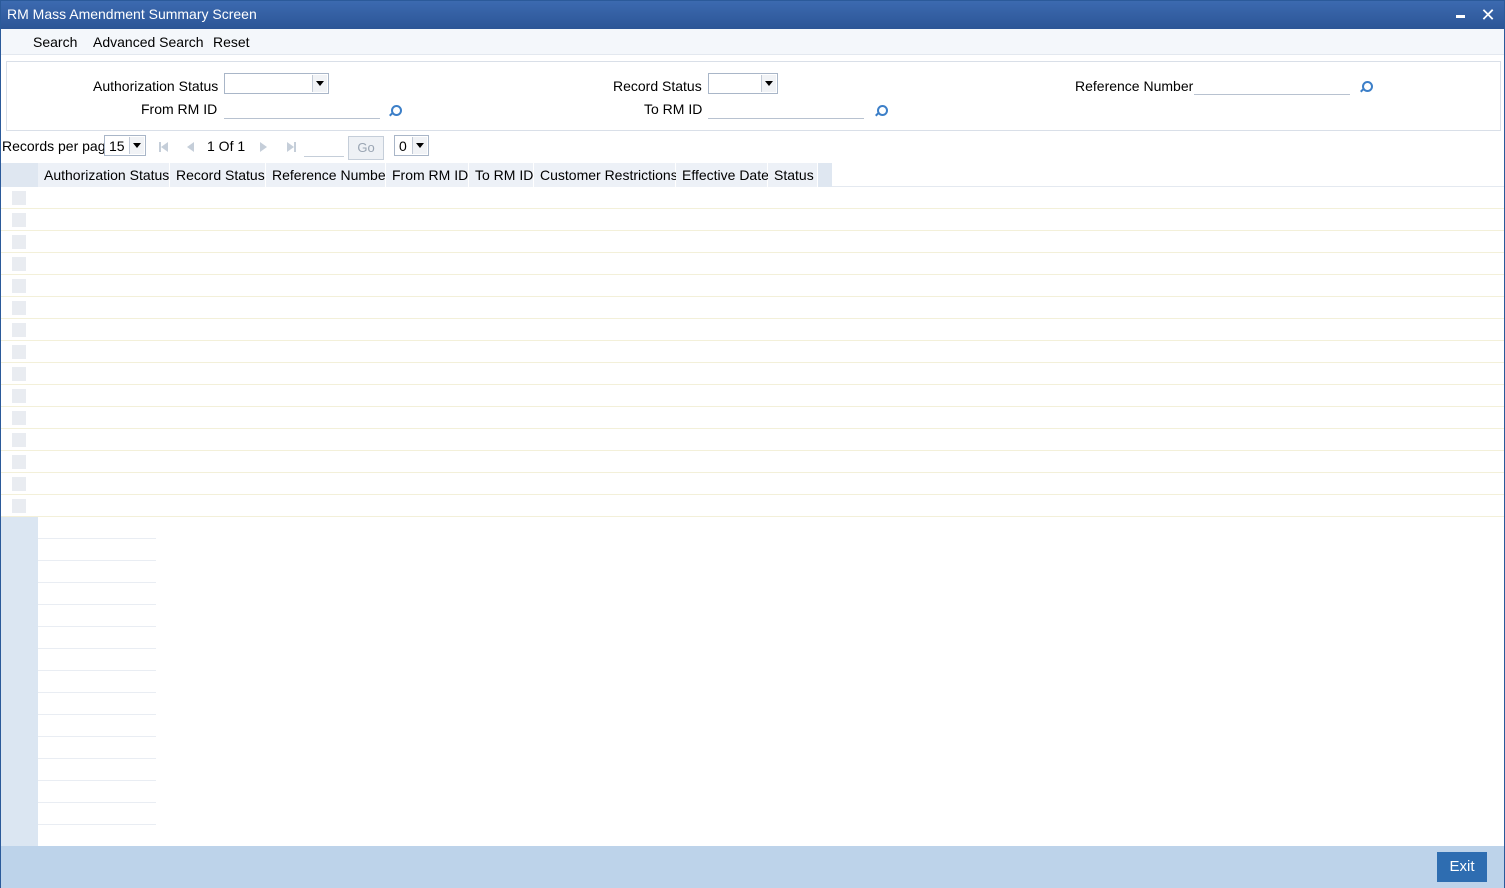 This screenshot has height=888, width=1505. Describe the element at coordinates (1460, 15) in the screenshot. I see `minimize-icon` at that location.